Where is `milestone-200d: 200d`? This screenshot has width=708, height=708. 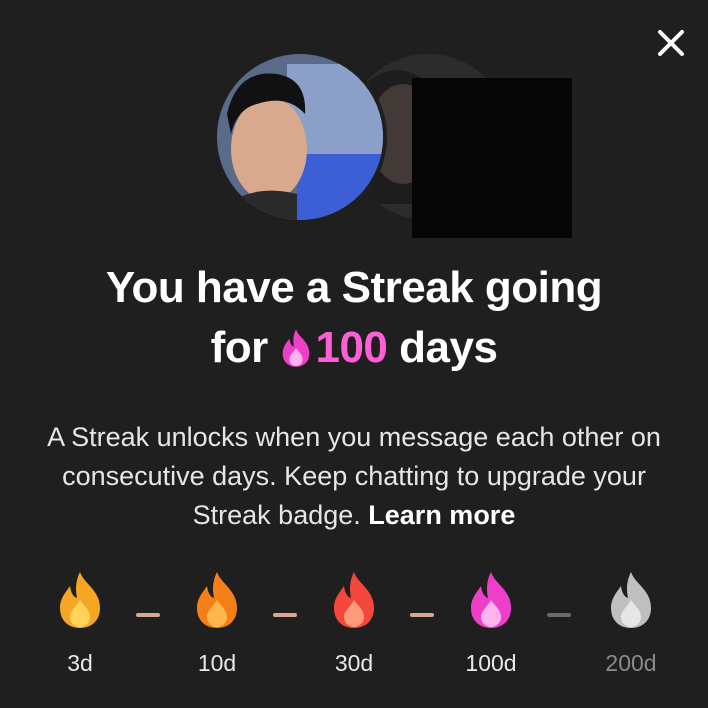 milestone-200d: 200d is located at coordinates (631, 623).